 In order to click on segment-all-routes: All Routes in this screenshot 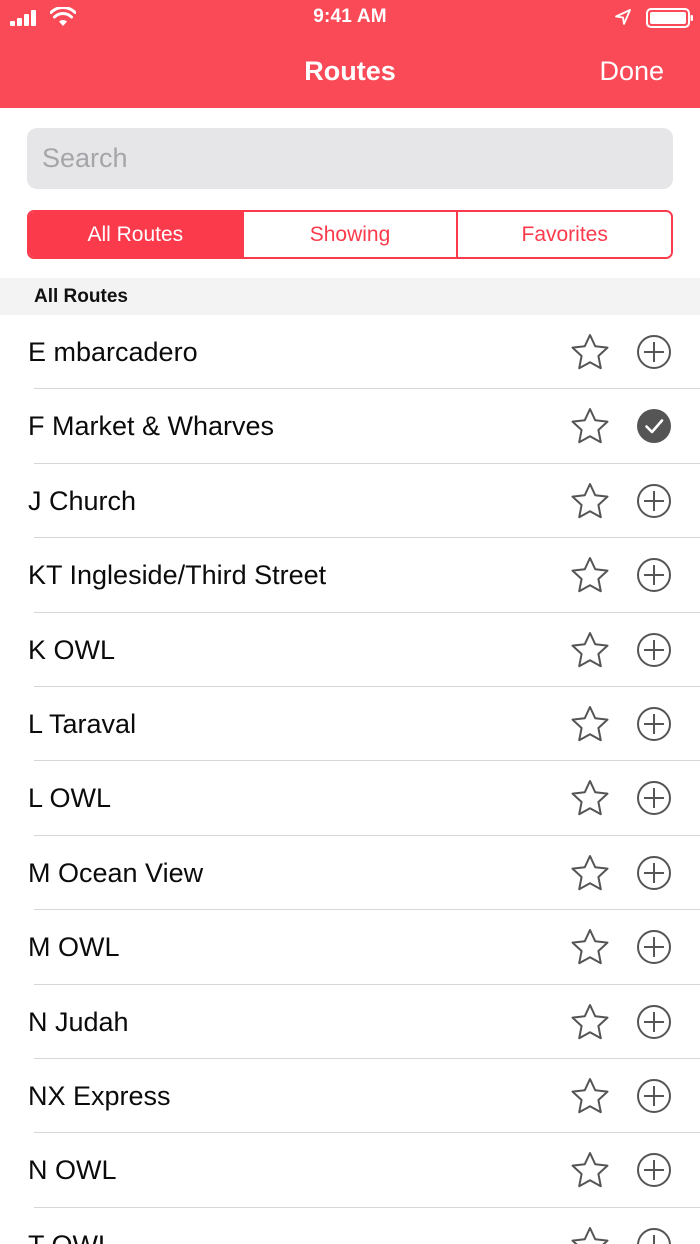, I will do `click(135, 234)`.